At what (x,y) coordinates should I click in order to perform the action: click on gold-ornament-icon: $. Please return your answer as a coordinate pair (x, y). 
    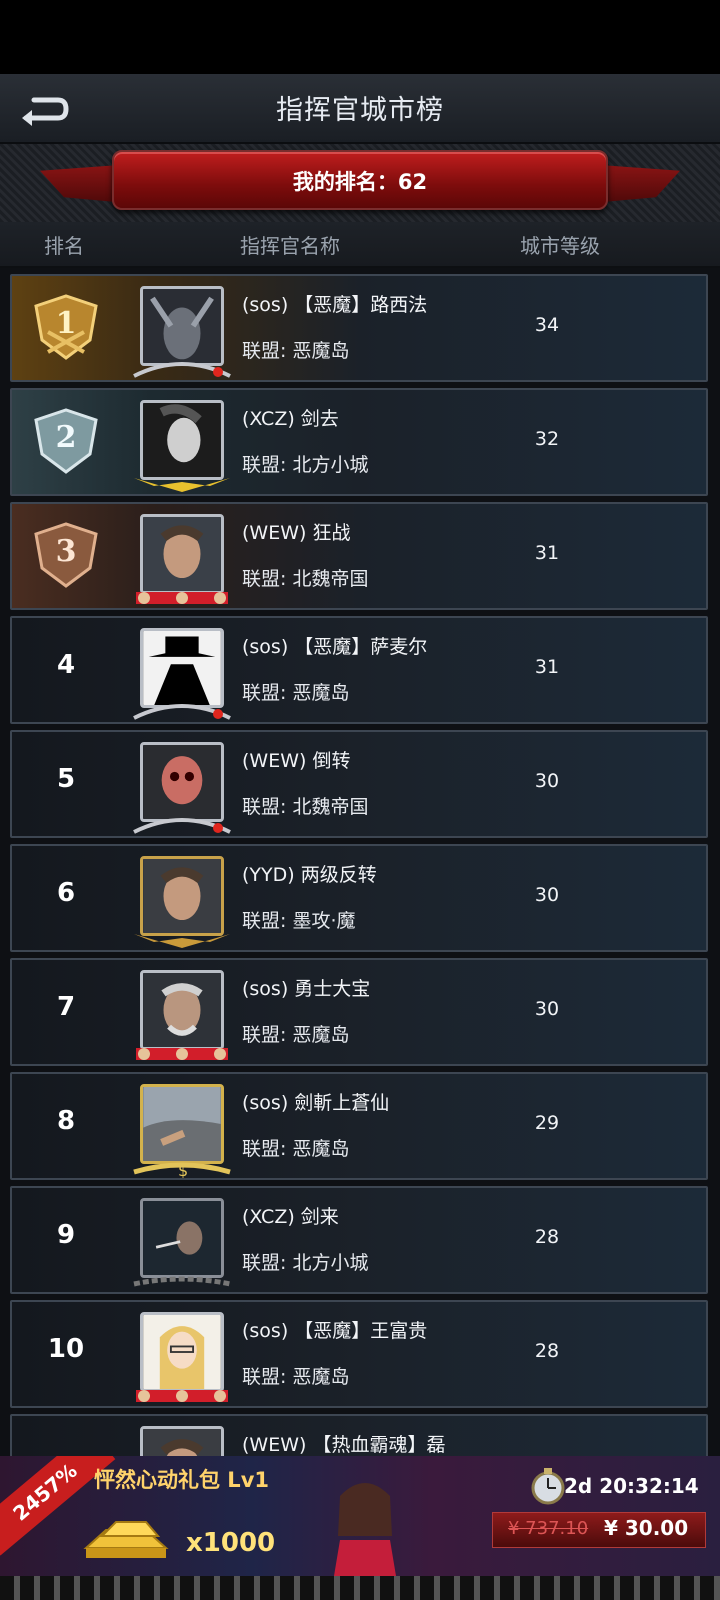
    Looking at the image, I should click on (182, 1169).